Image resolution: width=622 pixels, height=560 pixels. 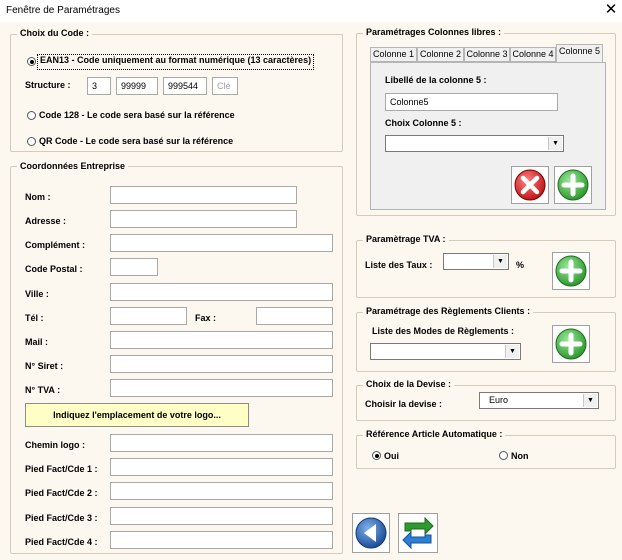 What do you see at coordinates (611, 10) in the screenshot?
I see `close-icon: ✕` at bounding box center [611, 10].